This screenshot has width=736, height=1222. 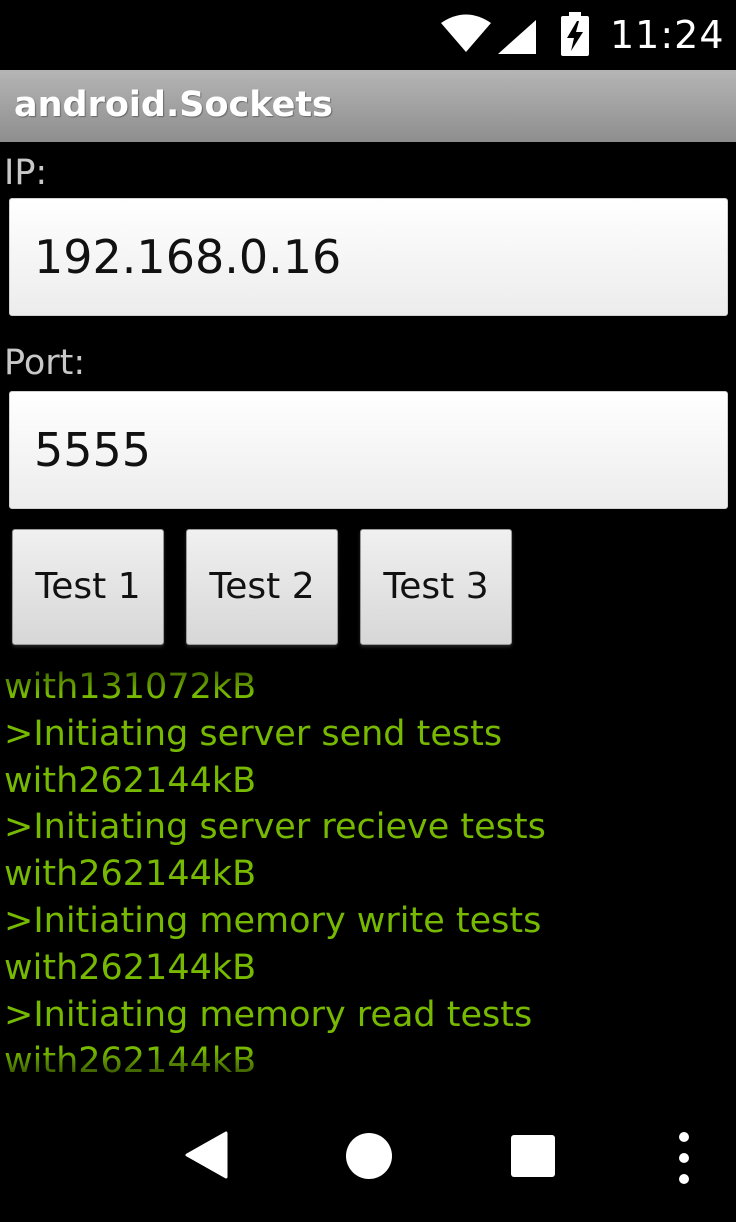 I want to click on overflow-menu-icon, so click(x=684, y=1158).